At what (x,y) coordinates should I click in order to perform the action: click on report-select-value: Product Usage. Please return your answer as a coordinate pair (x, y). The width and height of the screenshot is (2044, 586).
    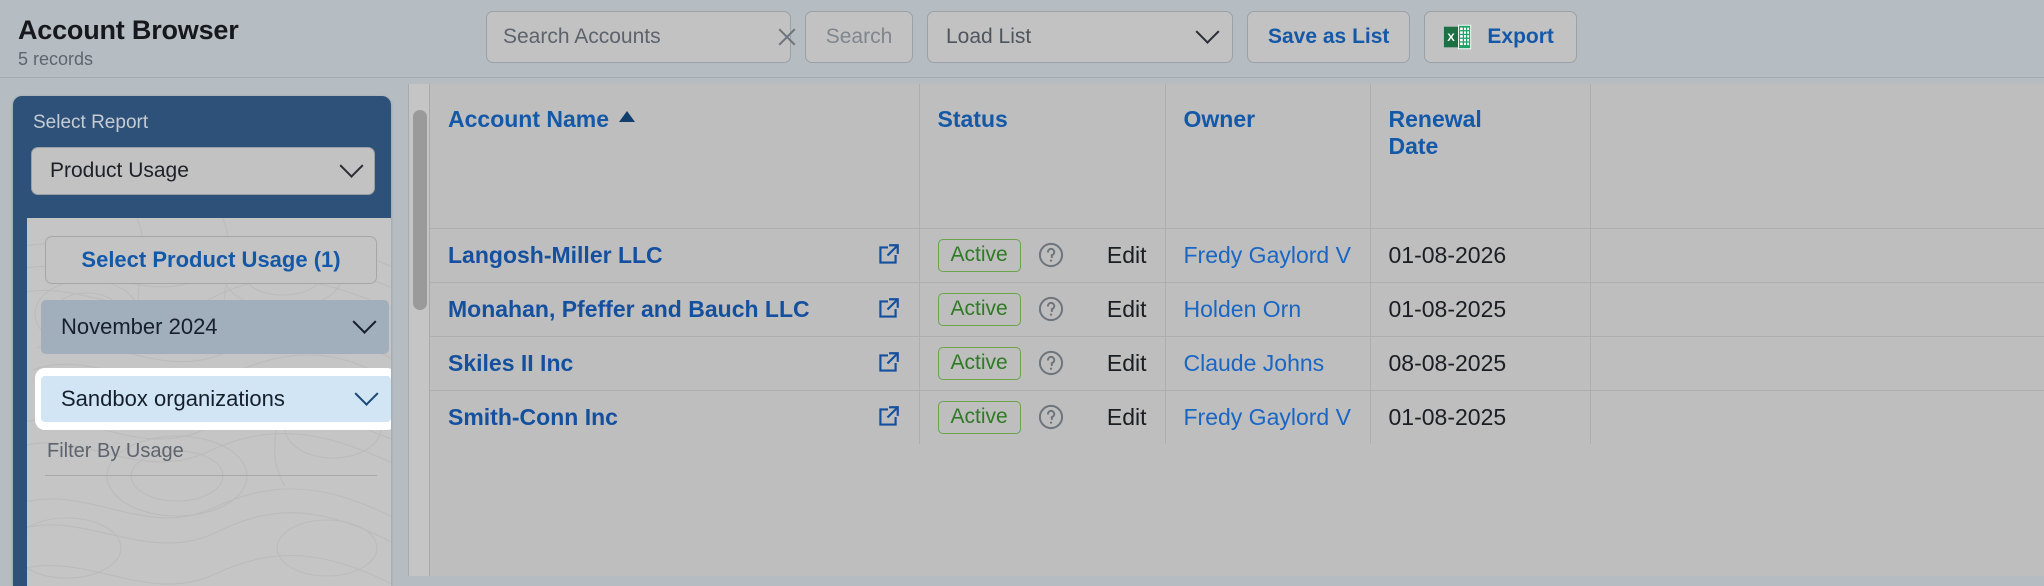
    Looking at the image, I should click on (119, 170).